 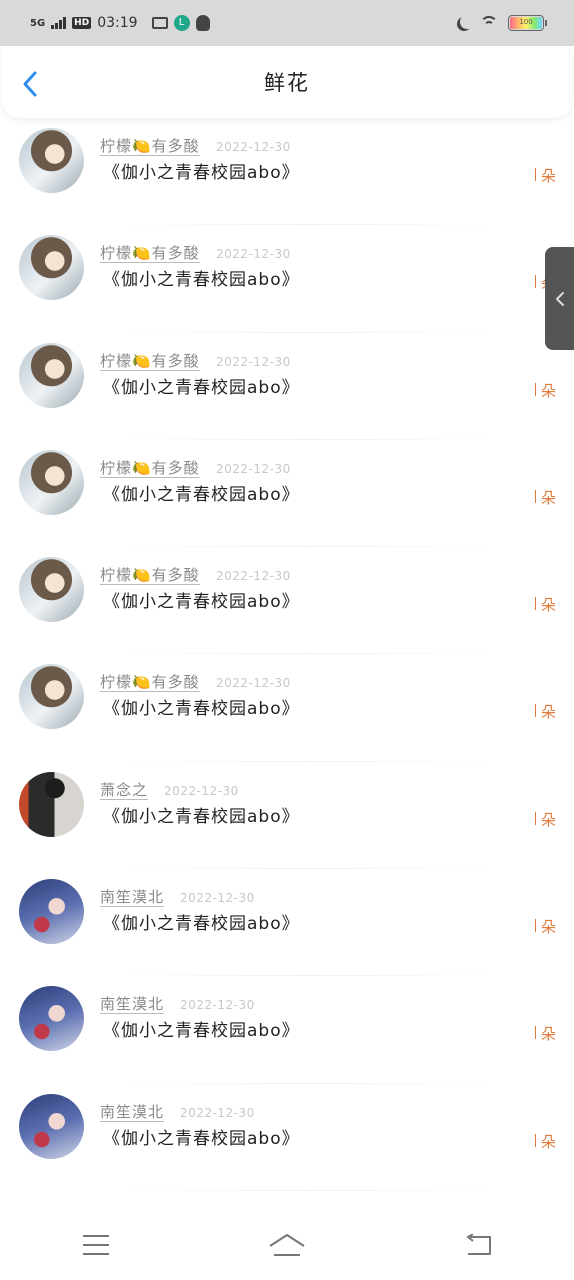 I want to click on system-nav-bar, so click(x=287, y=1245).